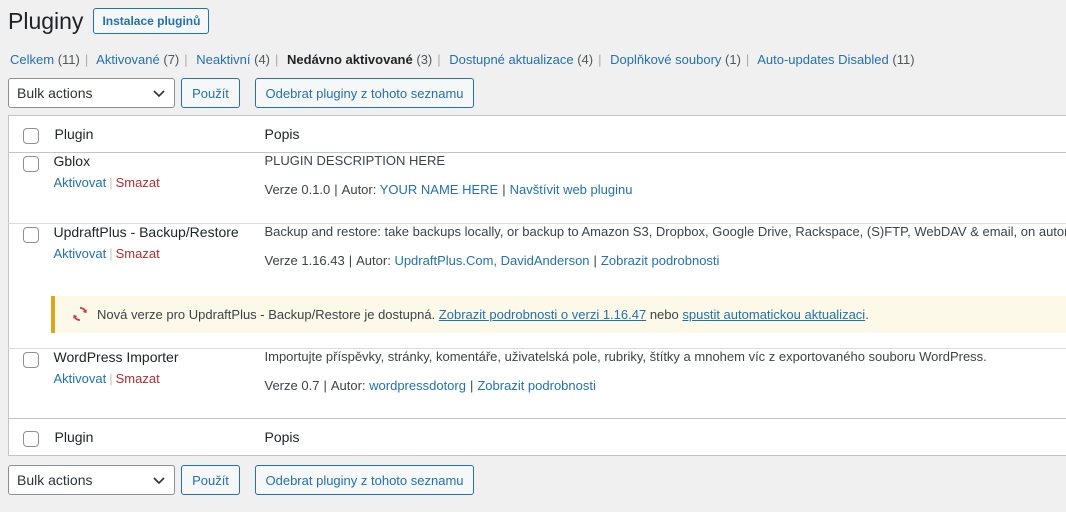  I want to click on page-title: Pluginy, so click(46, 20).